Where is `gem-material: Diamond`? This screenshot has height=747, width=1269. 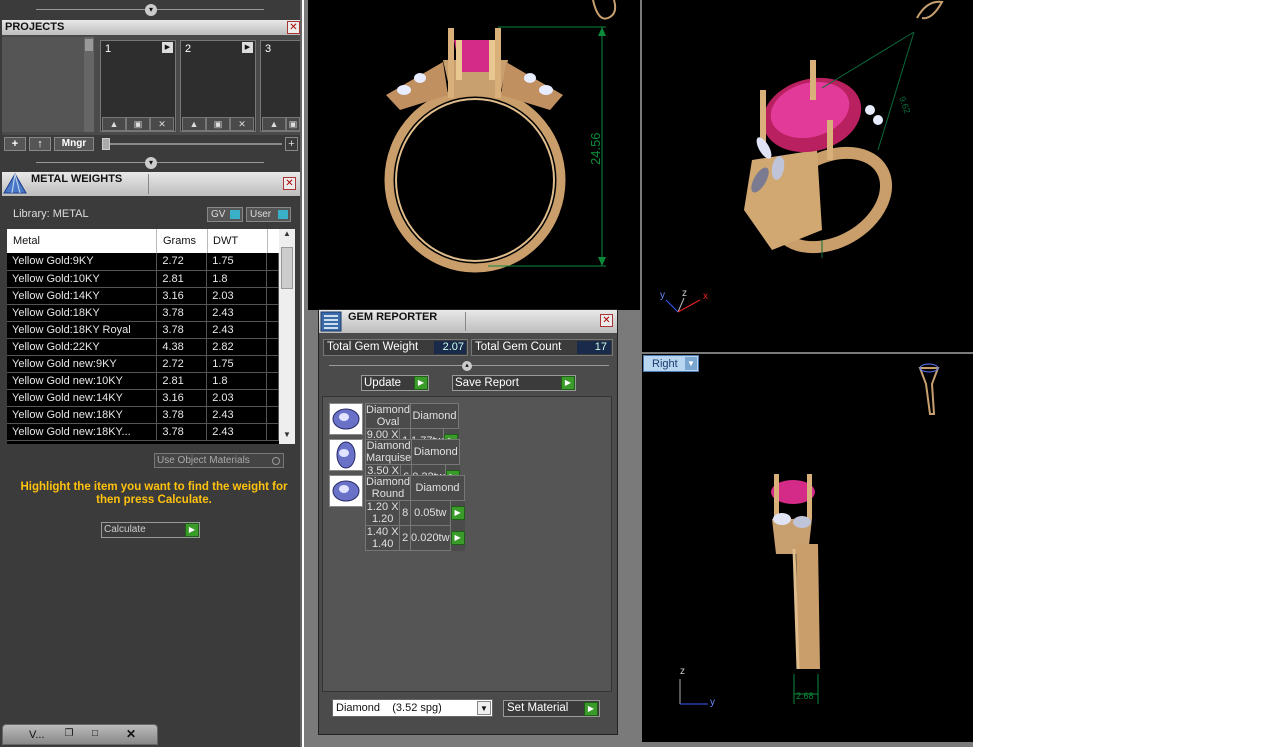
gem-material: Diamond is located at coordinates (436, 452).